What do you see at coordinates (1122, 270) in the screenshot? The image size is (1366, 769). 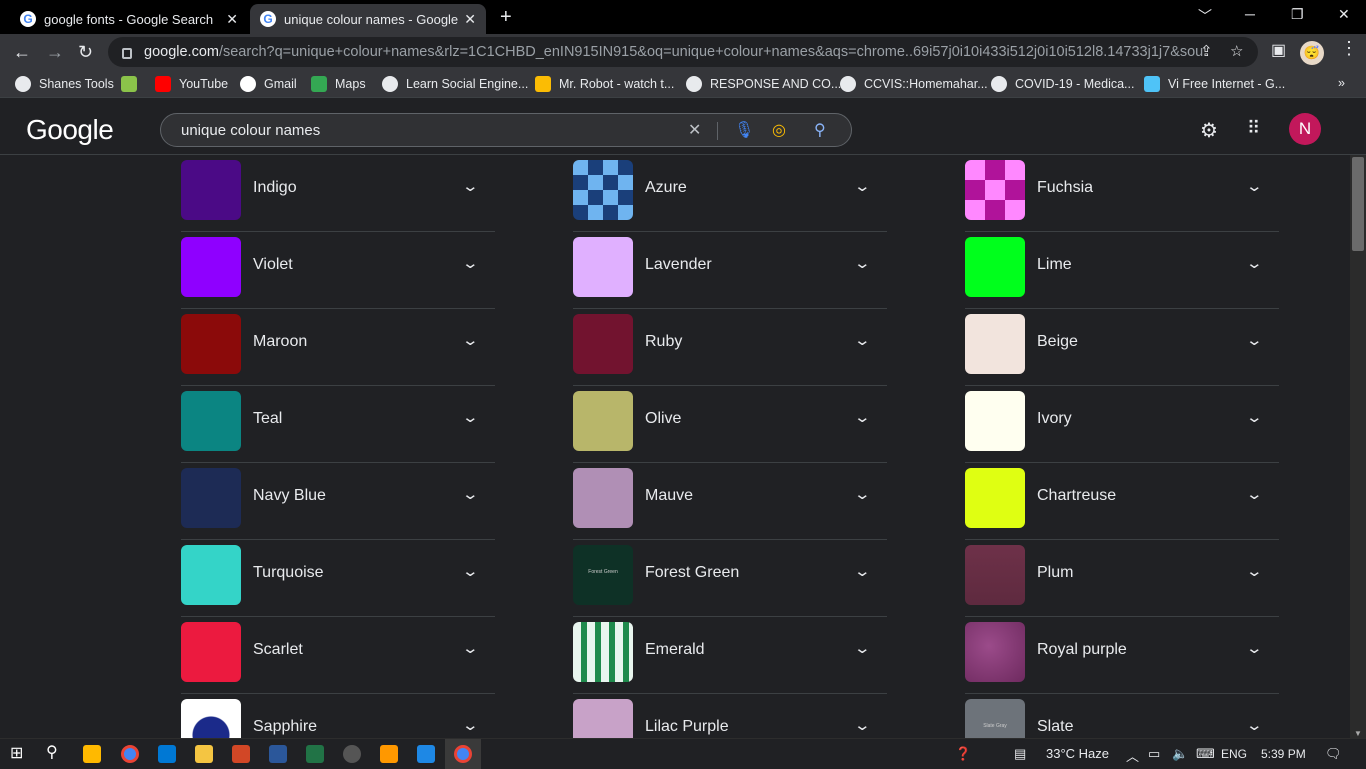 I see `colour-item-lime: Lime ⌄` at bounding box center [1122, 270].